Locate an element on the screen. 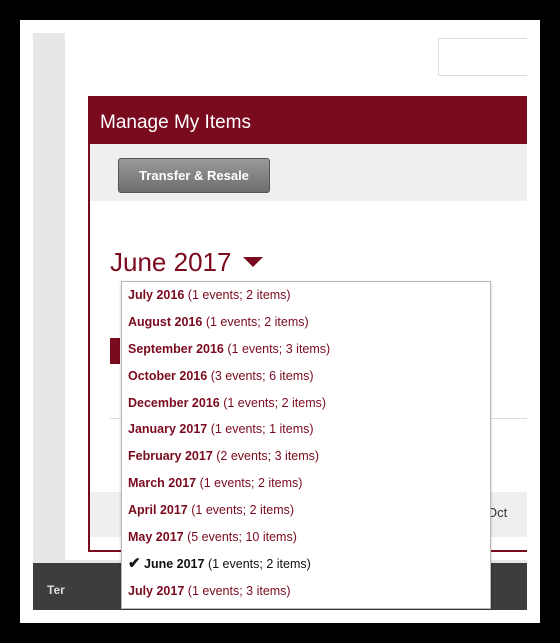 The height and width of the screenshot is (643, 560). dropdown-item: February 2017 (2 events; 3 items) is located at coordinates (306, 456).